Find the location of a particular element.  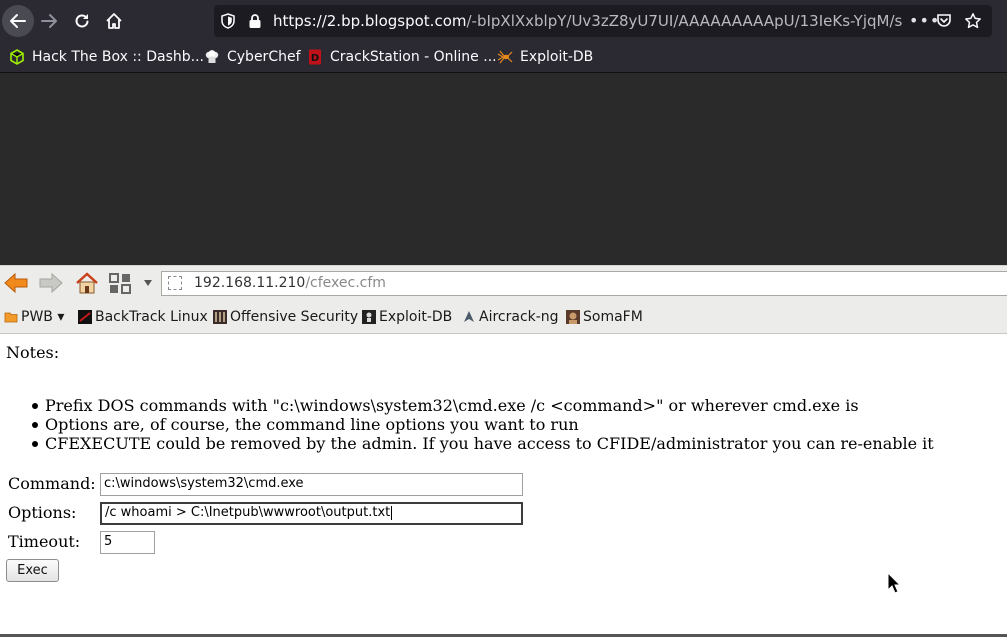

home-button is located at coordinates (114, 21).